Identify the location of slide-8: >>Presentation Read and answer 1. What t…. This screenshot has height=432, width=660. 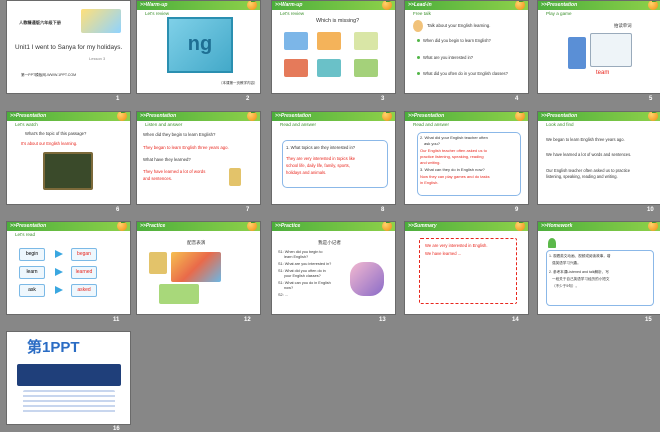
(333, 158).